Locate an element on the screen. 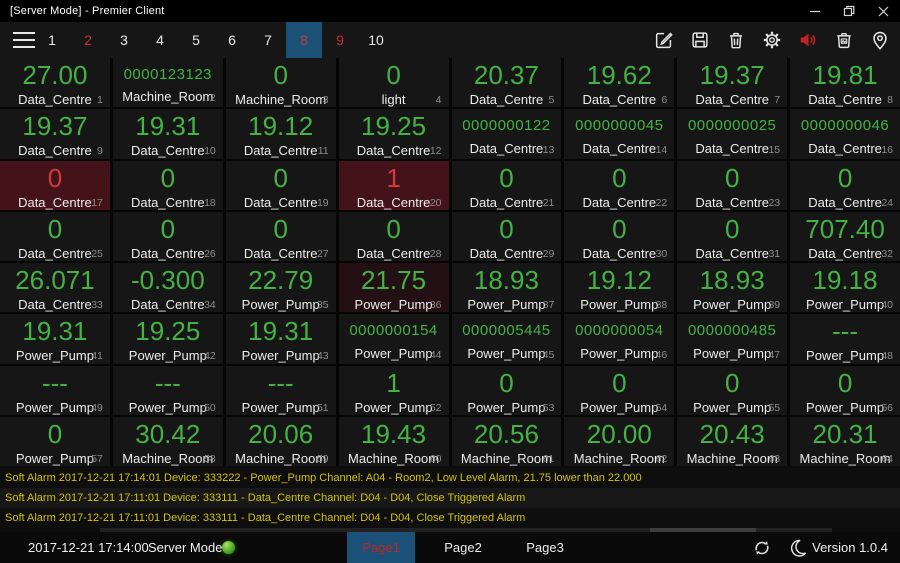  channel-value: 0000000046 is located at coordinates (845, 125).